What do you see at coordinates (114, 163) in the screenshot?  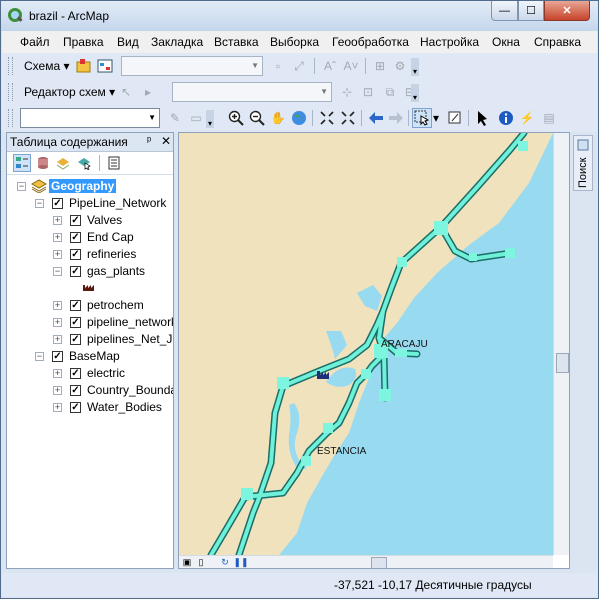 I see `toc-options-icon` at bounding box center [114, 163].